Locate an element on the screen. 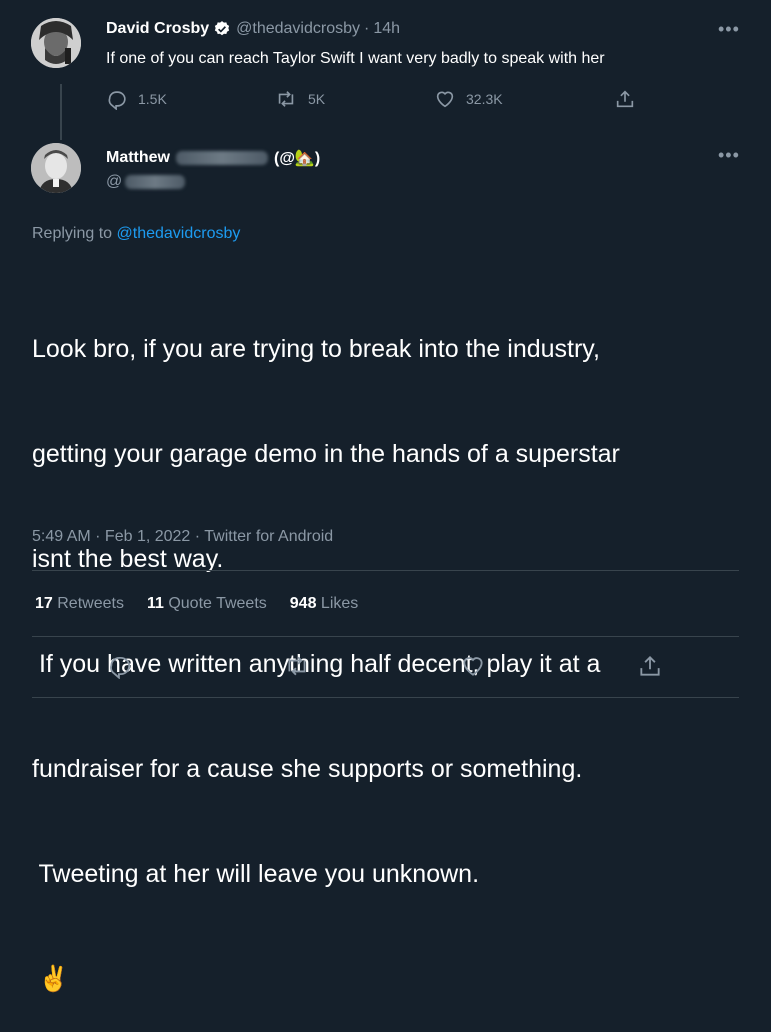 The image size is (771, 1032). tweet2-more-icon: ••• is located at coordinates (729, 155).